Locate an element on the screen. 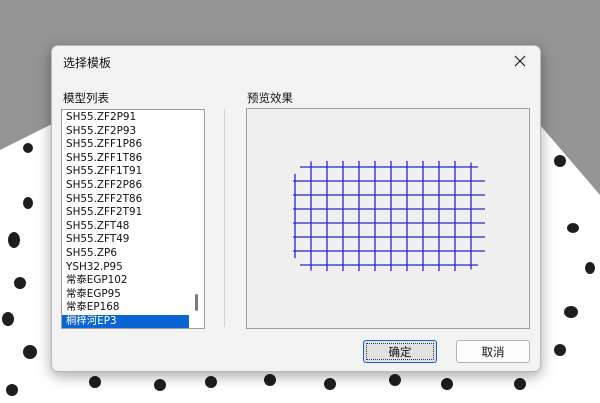  list-item: SH55.ZFF1P86 is located at coordinates (125, 145).